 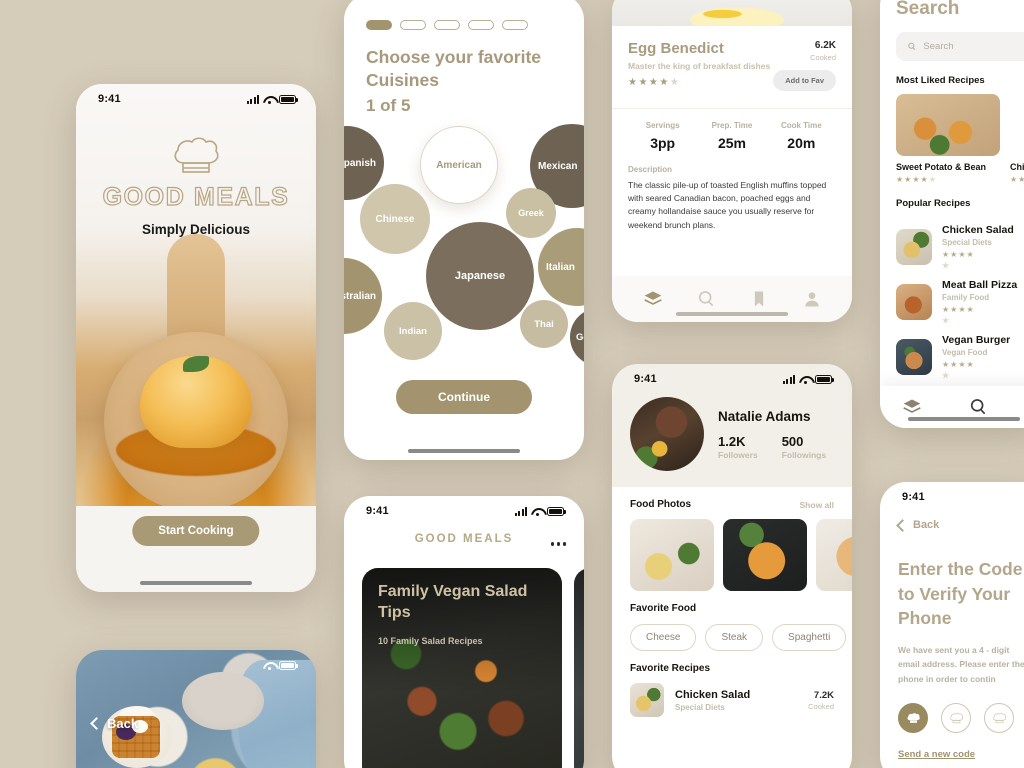 I want to click on cuisine-bubble-german: German, so click(x=577, y=337).